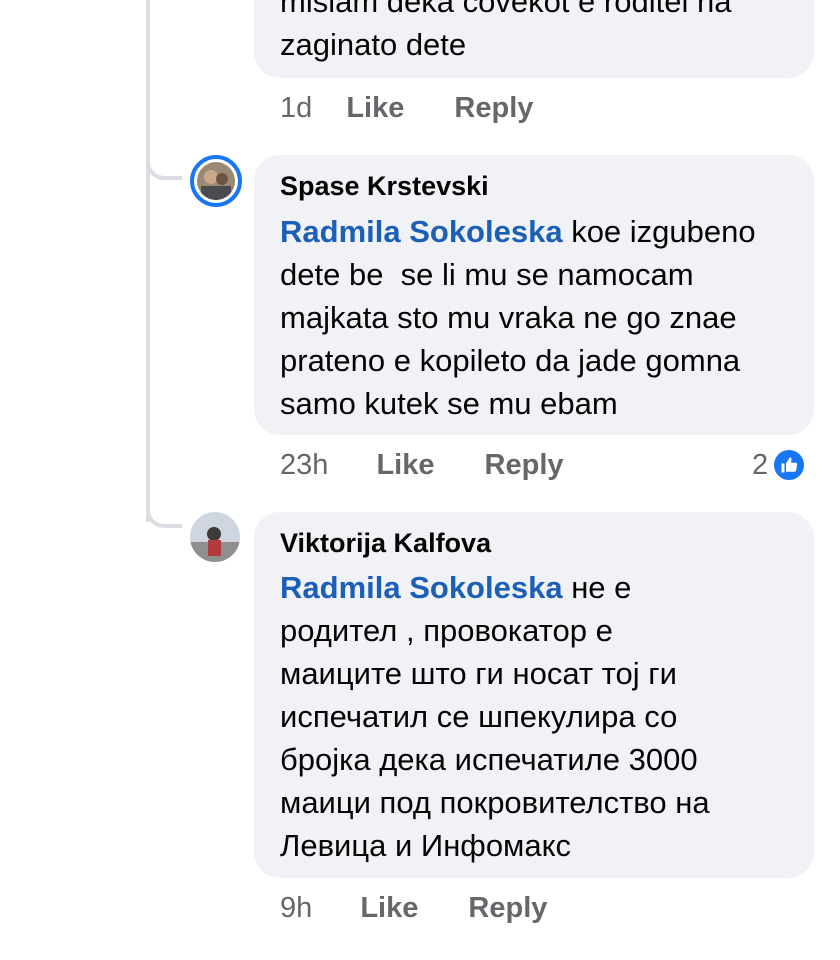 The image size is (840, 960). I want to click on comment-text-fragment: koe izgubeno, so click(659, 231).